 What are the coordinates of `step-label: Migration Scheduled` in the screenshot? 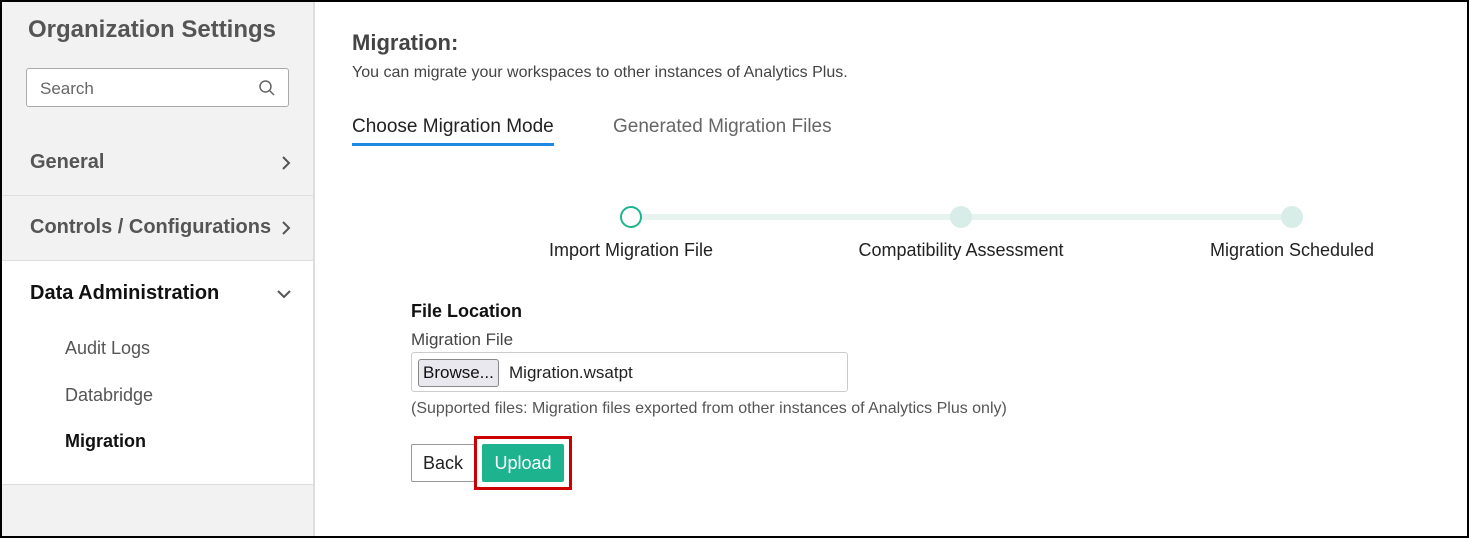 It's located at (1292, 250).